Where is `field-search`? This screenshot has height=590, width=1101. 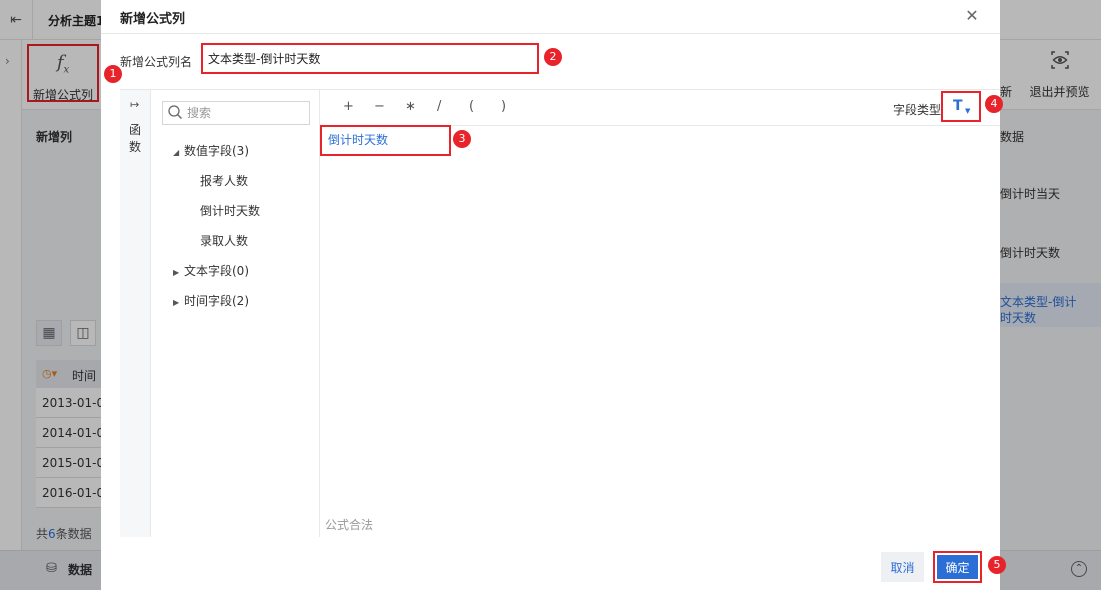
field-search is located at coordinates (236, 113).